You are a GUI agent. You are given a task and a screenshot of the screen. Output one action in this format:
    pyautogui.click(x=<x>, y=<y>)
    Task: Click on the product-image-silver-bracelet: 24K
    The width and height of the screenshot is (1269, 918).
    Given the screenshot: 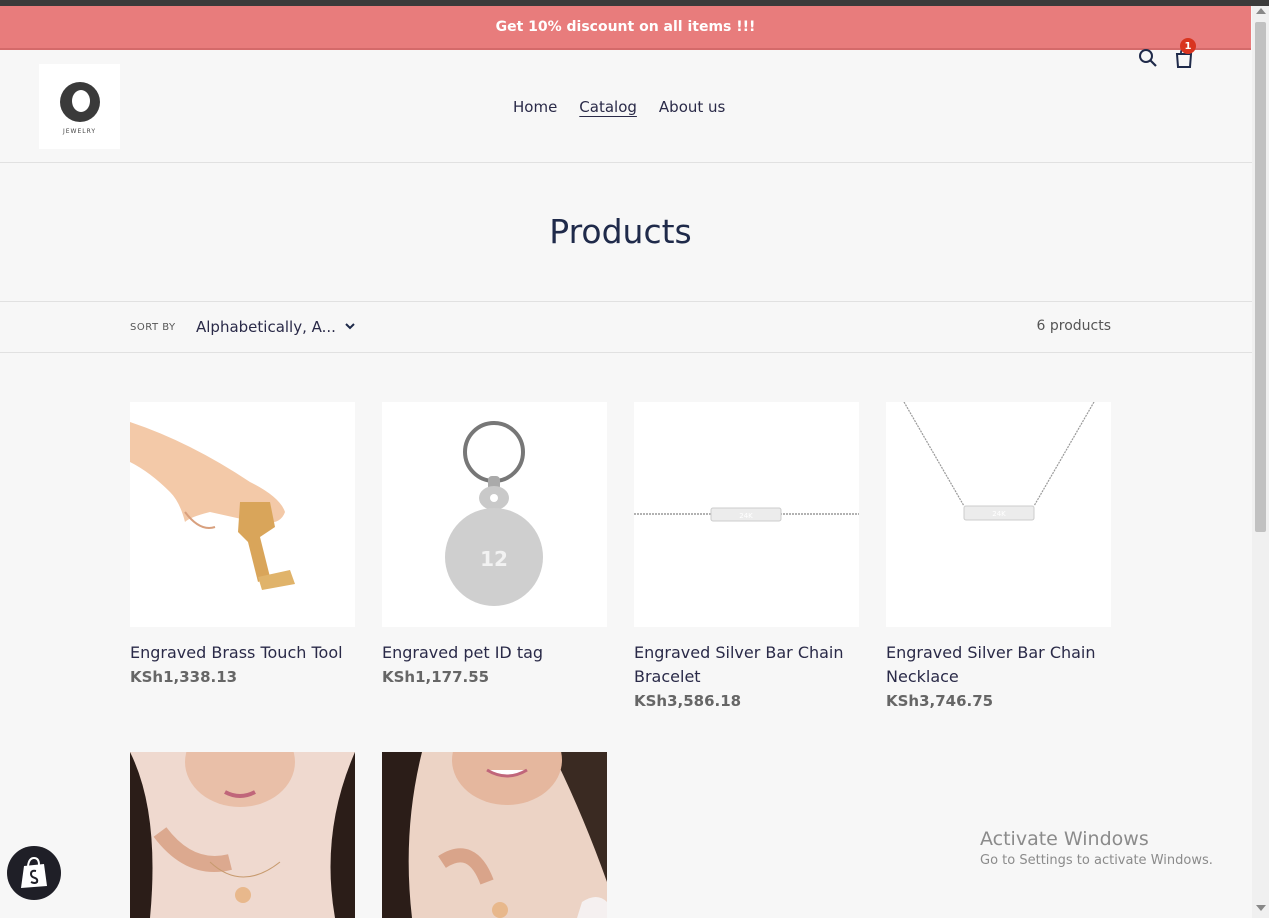 What is the action you would take?
    pyautogui.click(x=746, y=514)
    